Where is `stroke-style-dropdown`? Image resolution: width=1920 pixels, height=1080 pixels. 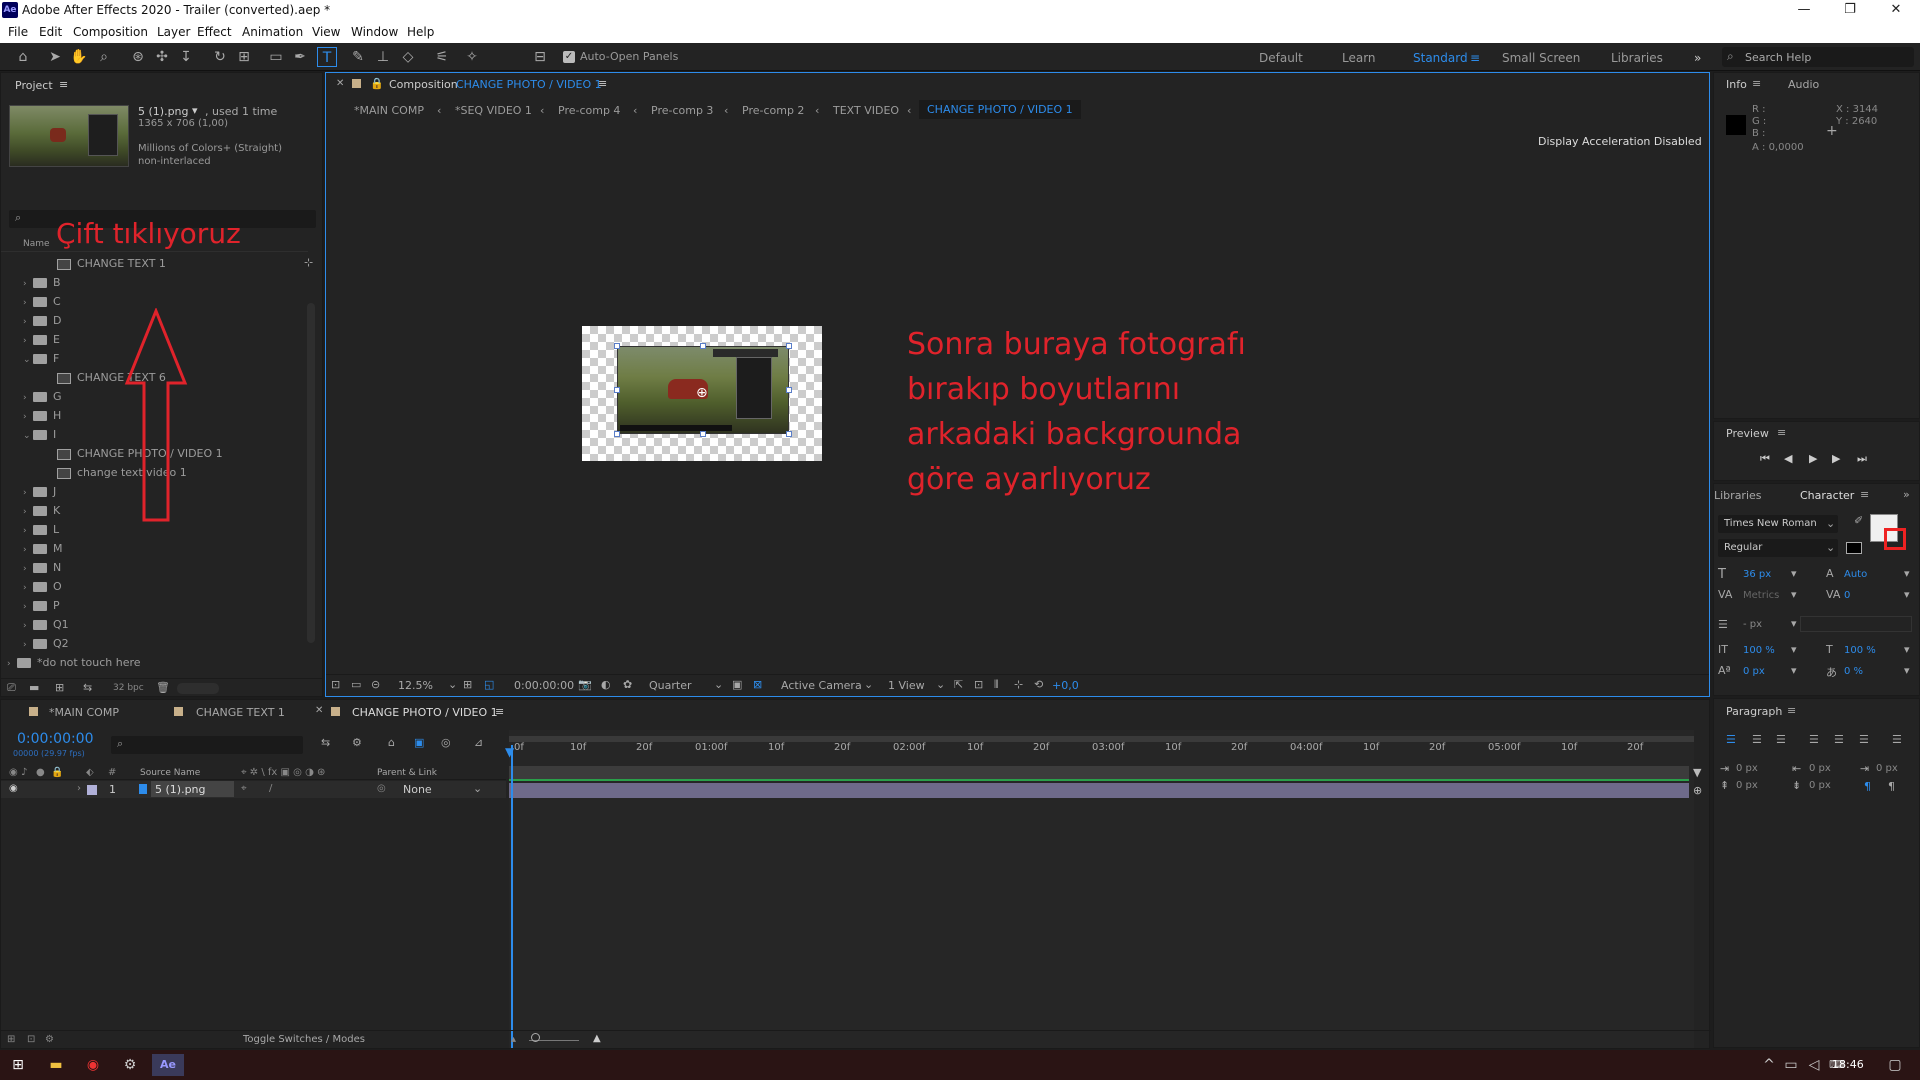 stroke-style-dropdown is located at coordinates (1856, 624).